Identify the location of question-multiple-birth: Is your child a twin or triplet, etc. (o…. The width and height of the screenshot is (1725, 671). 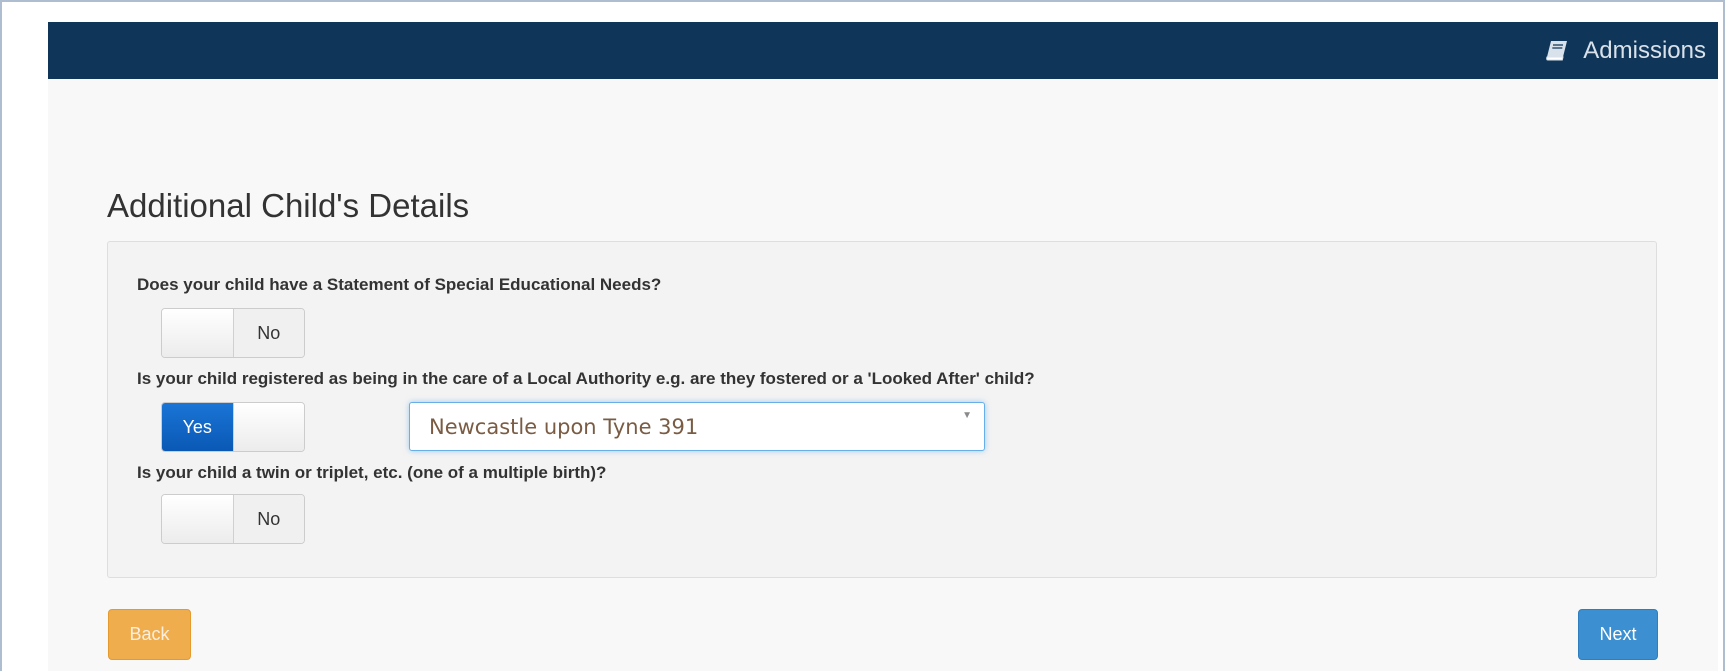
(372, 472).